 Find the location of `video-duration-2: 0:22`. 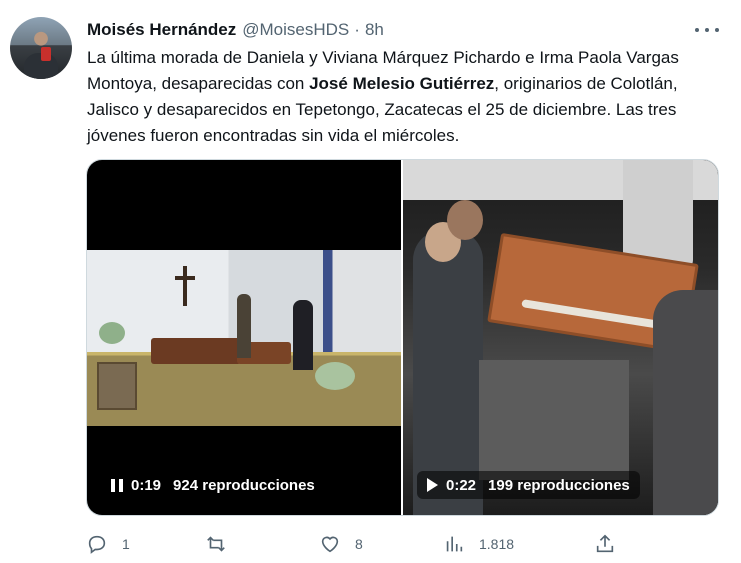

video-duration-2: 0:22 is located at coordinates (461, 485).